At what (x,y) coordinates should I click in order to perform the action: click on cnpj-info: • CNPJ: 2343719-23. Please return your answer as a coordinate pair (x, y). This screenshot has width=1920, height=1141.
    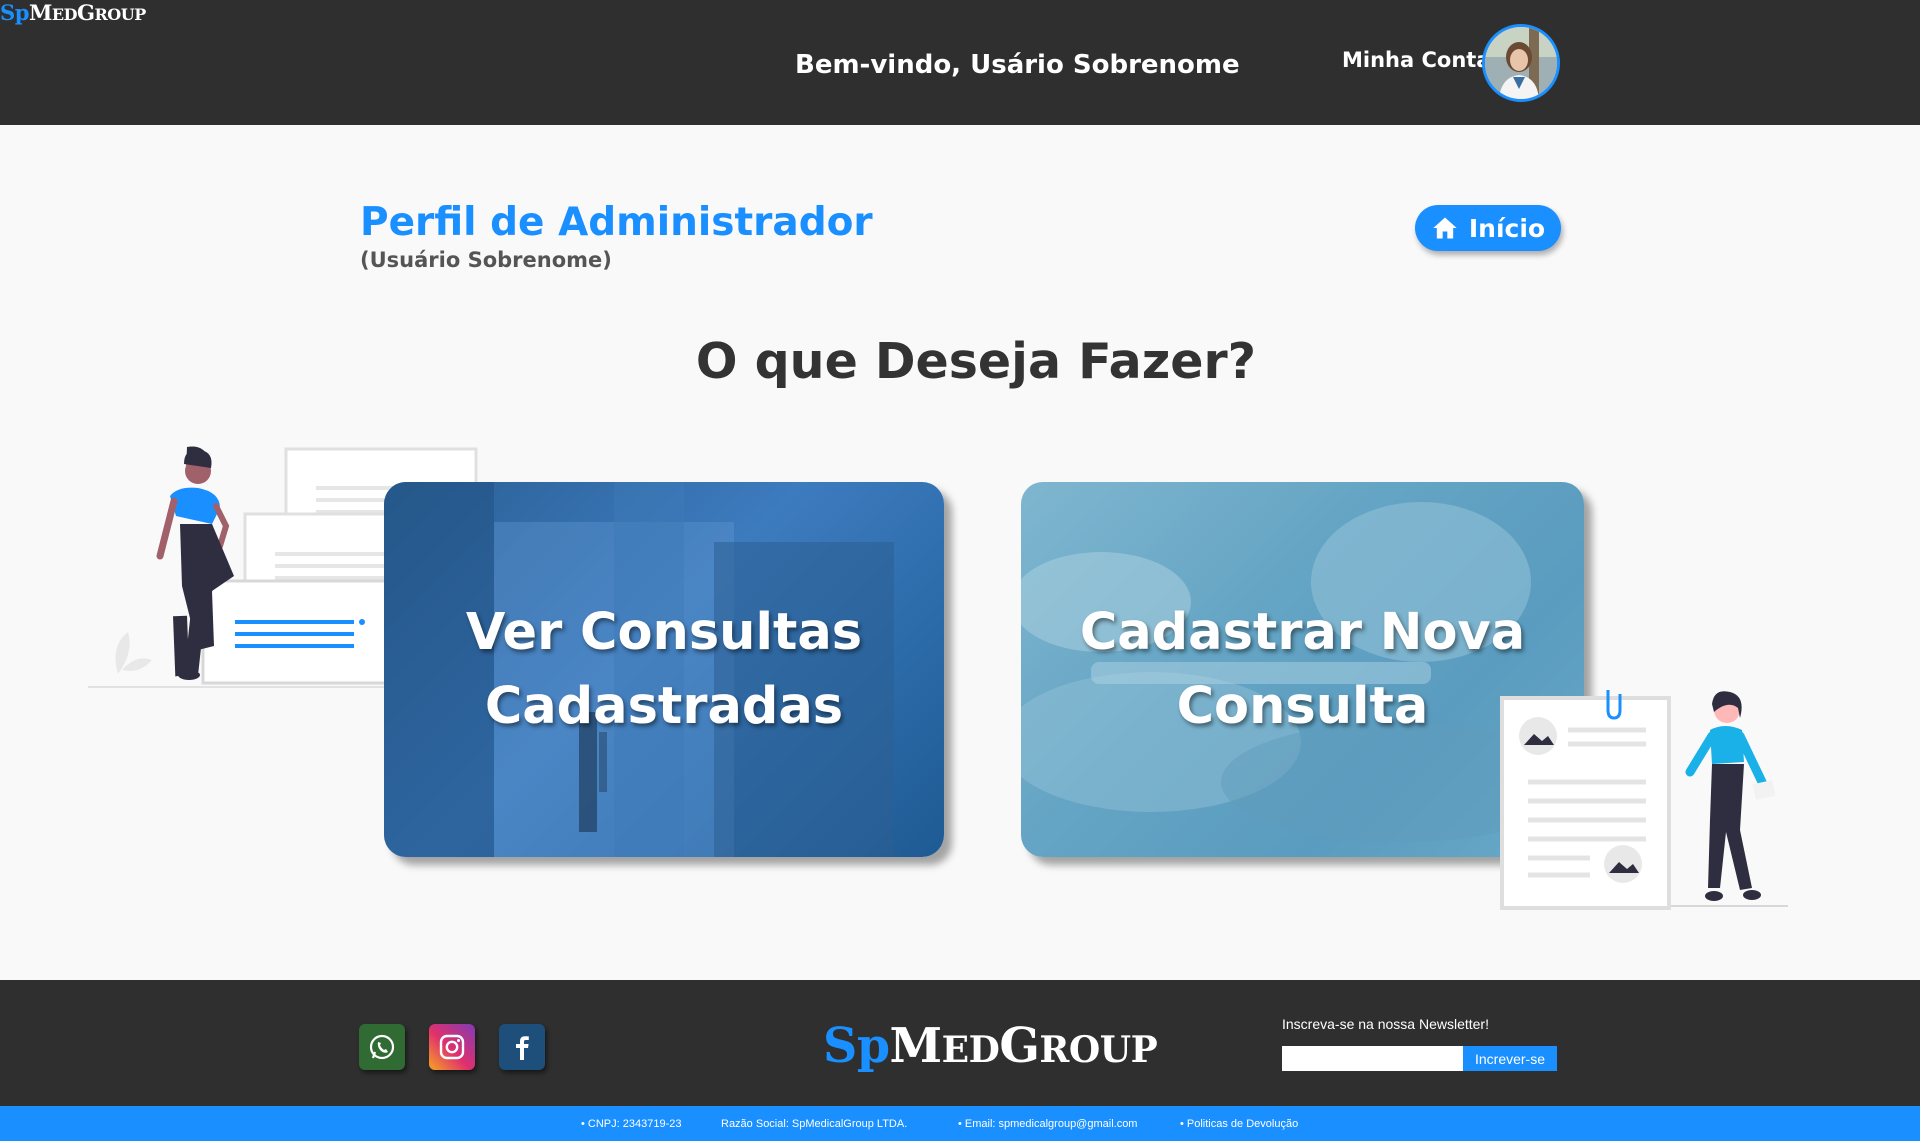
    Looking at the image, I should click on (631, 1124).